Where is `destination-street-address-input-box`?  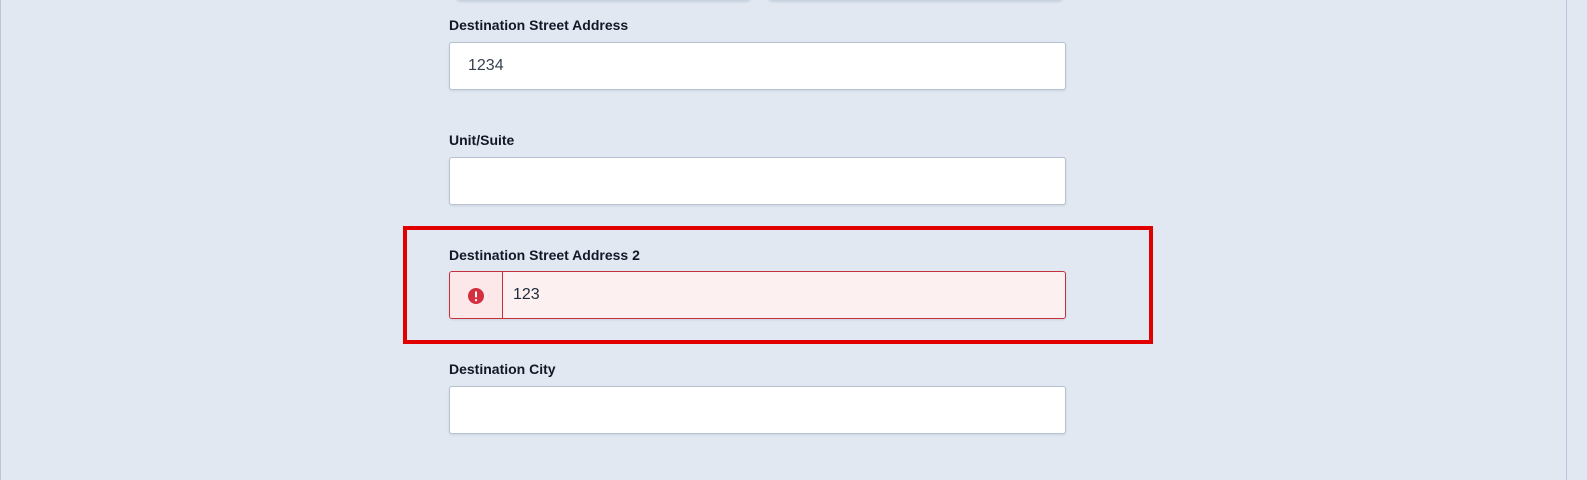
destination-street-address-input-box is located at coordinates (757, 66).